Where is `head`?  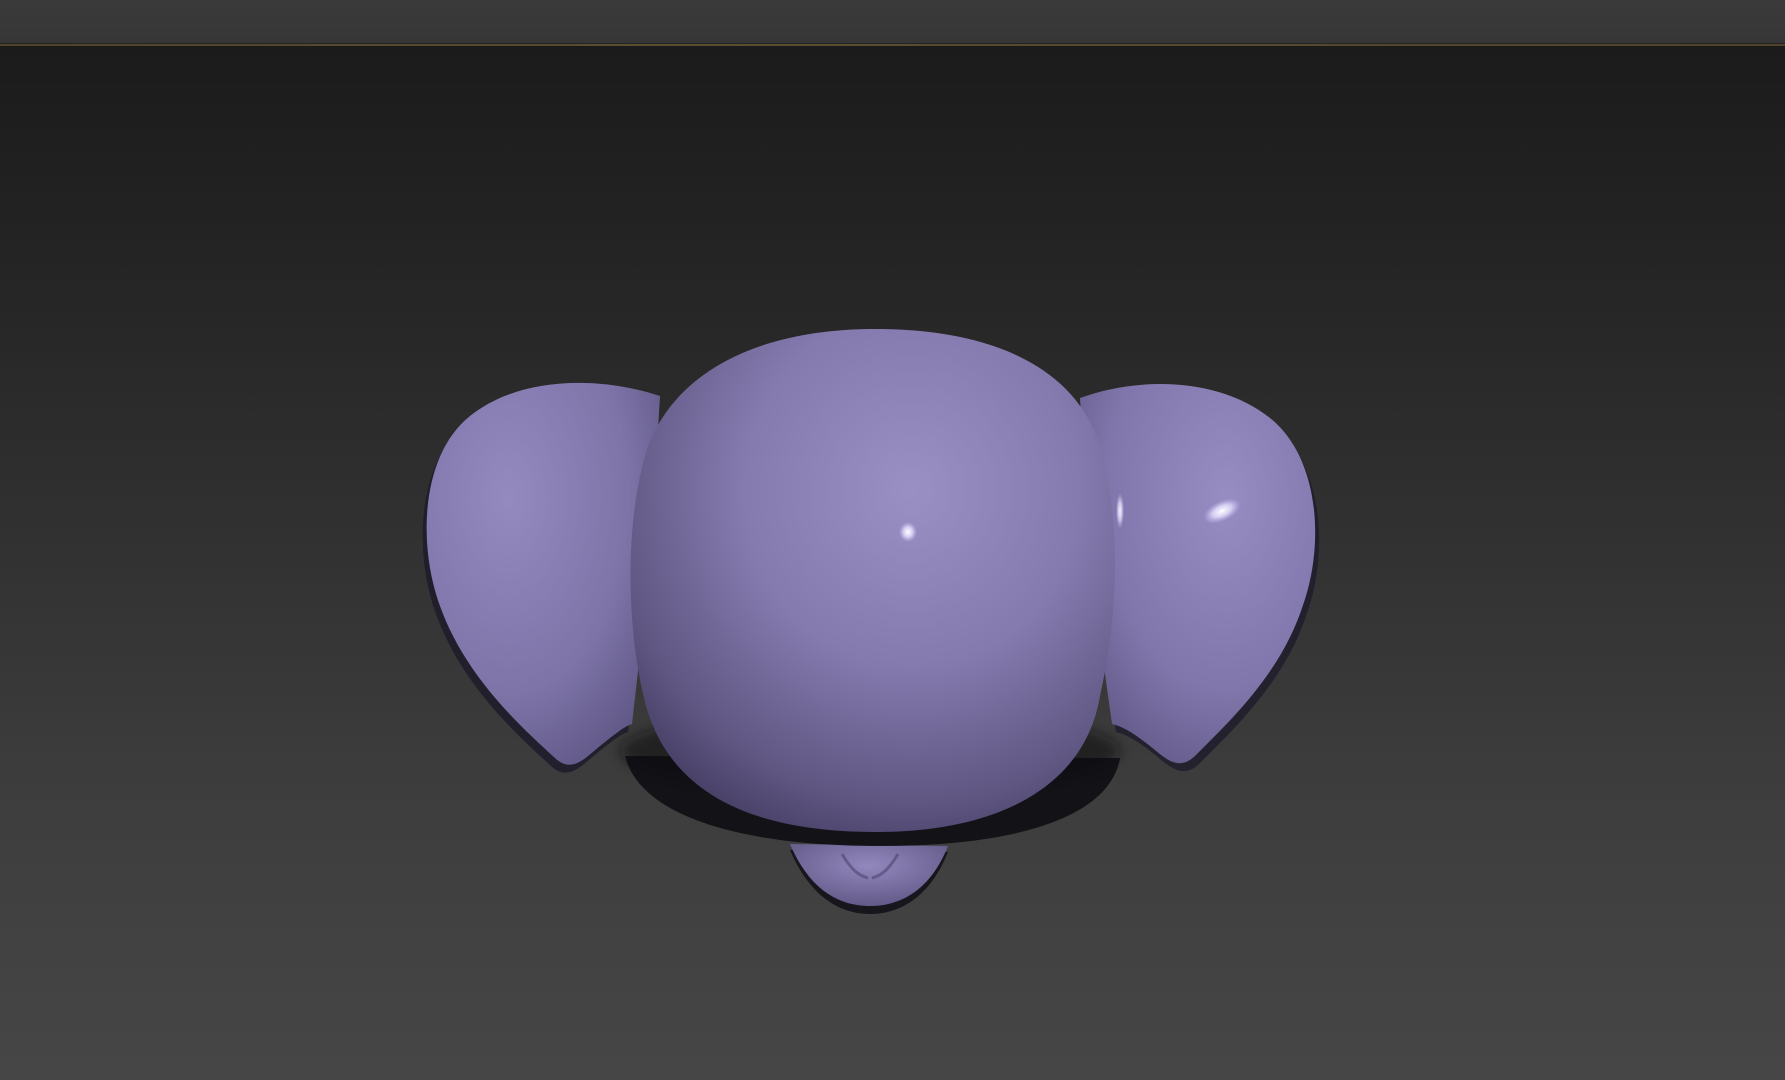
head is located at coordinates (872, 581).